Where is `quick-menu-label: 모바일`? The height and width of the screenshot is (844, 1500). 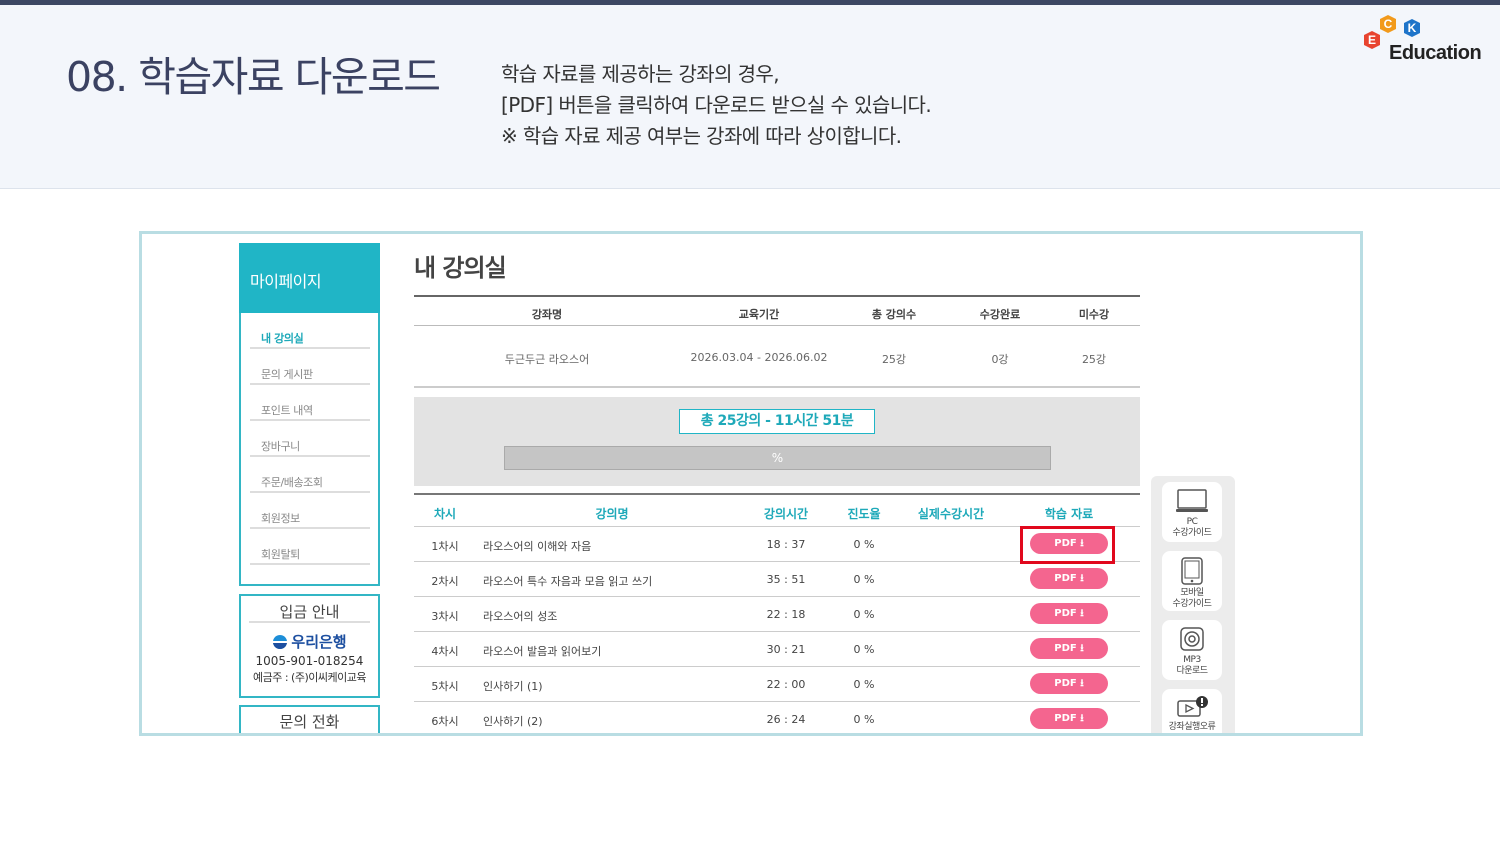 quick-menu-label: 모바일 is located at coordinates (1192, 593).